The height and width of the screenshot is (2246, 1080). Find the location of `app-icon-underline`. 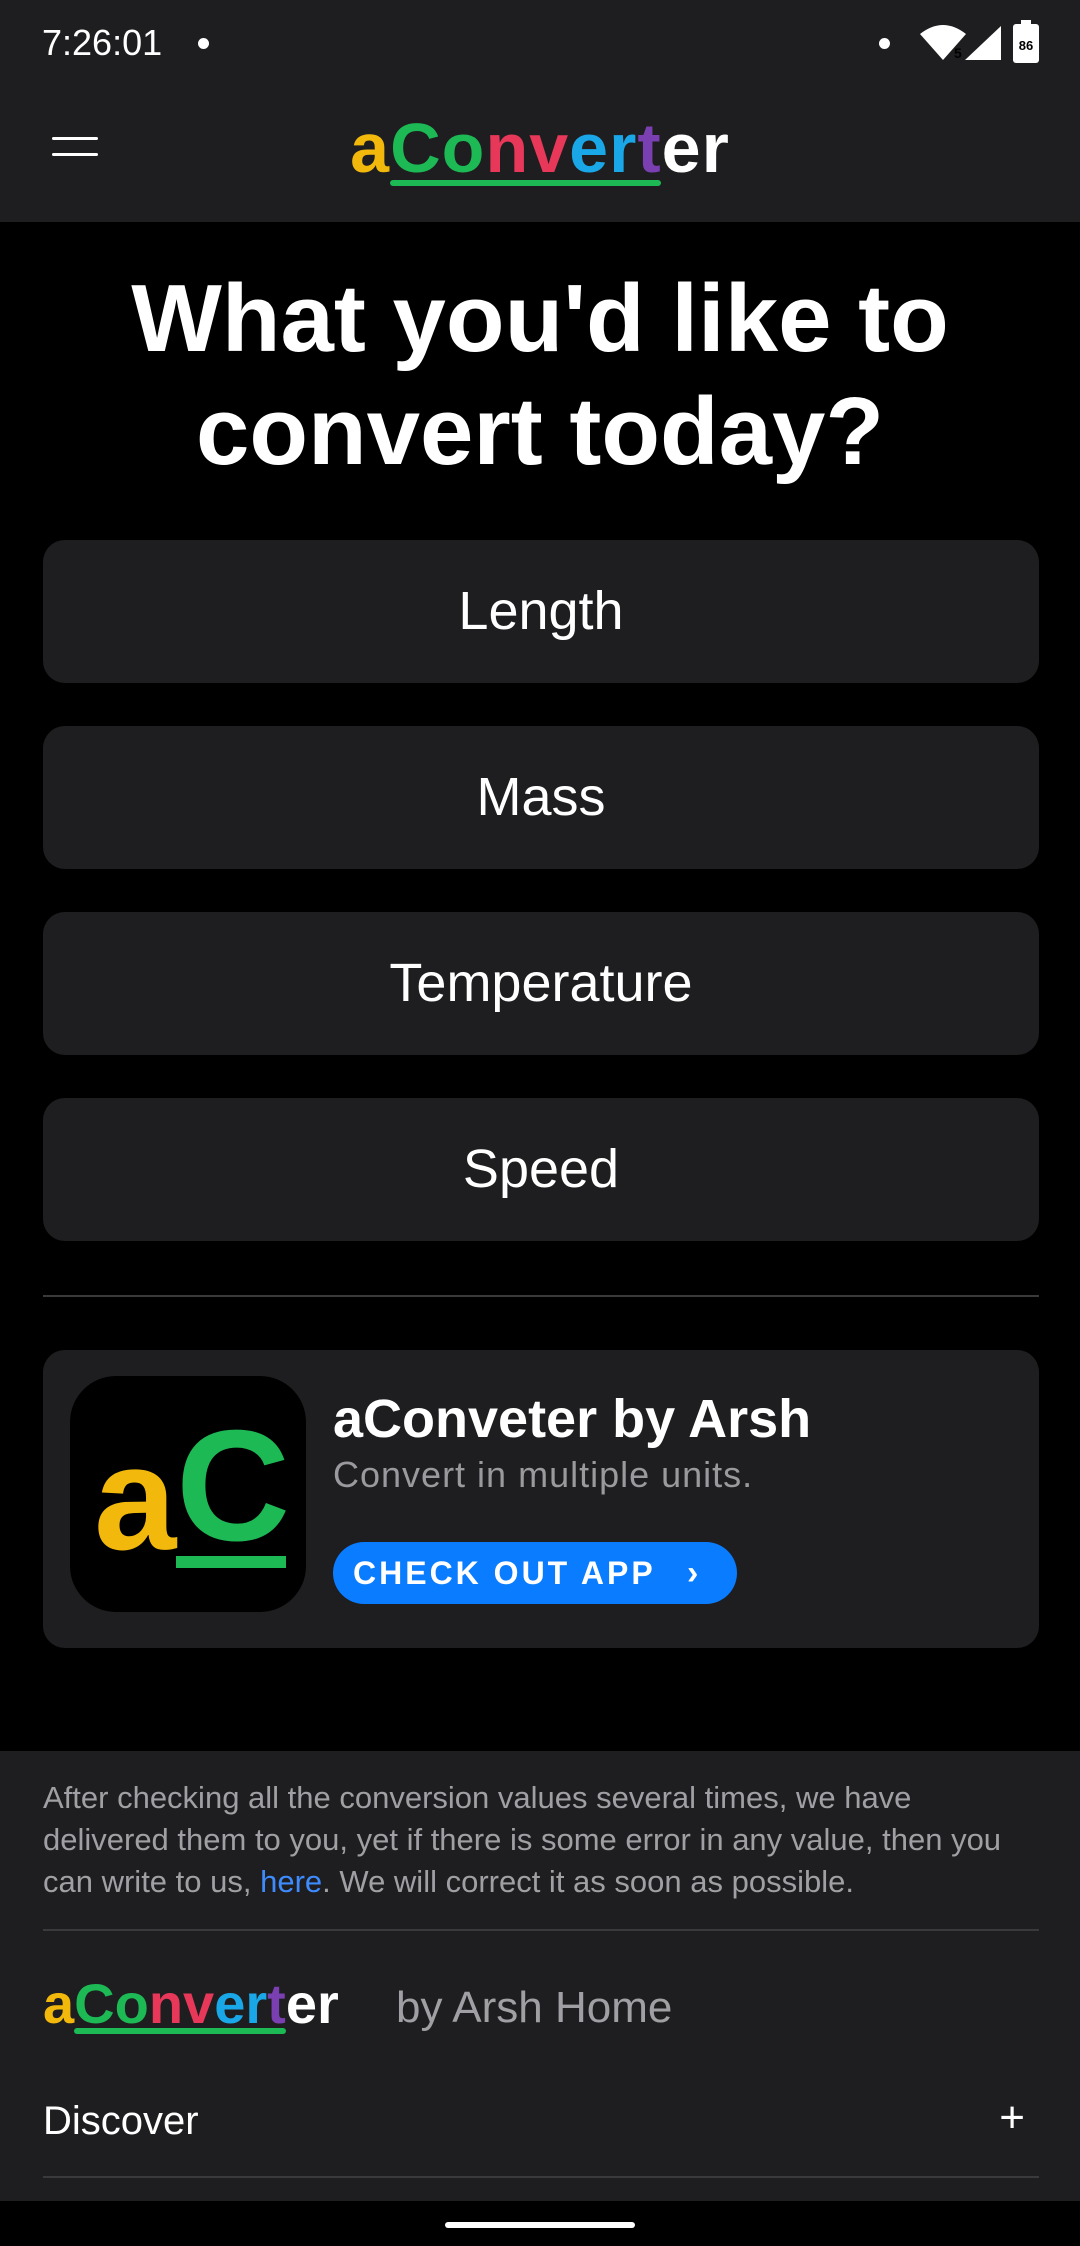

app-icon-underline is located at coordinates (231, 1562).